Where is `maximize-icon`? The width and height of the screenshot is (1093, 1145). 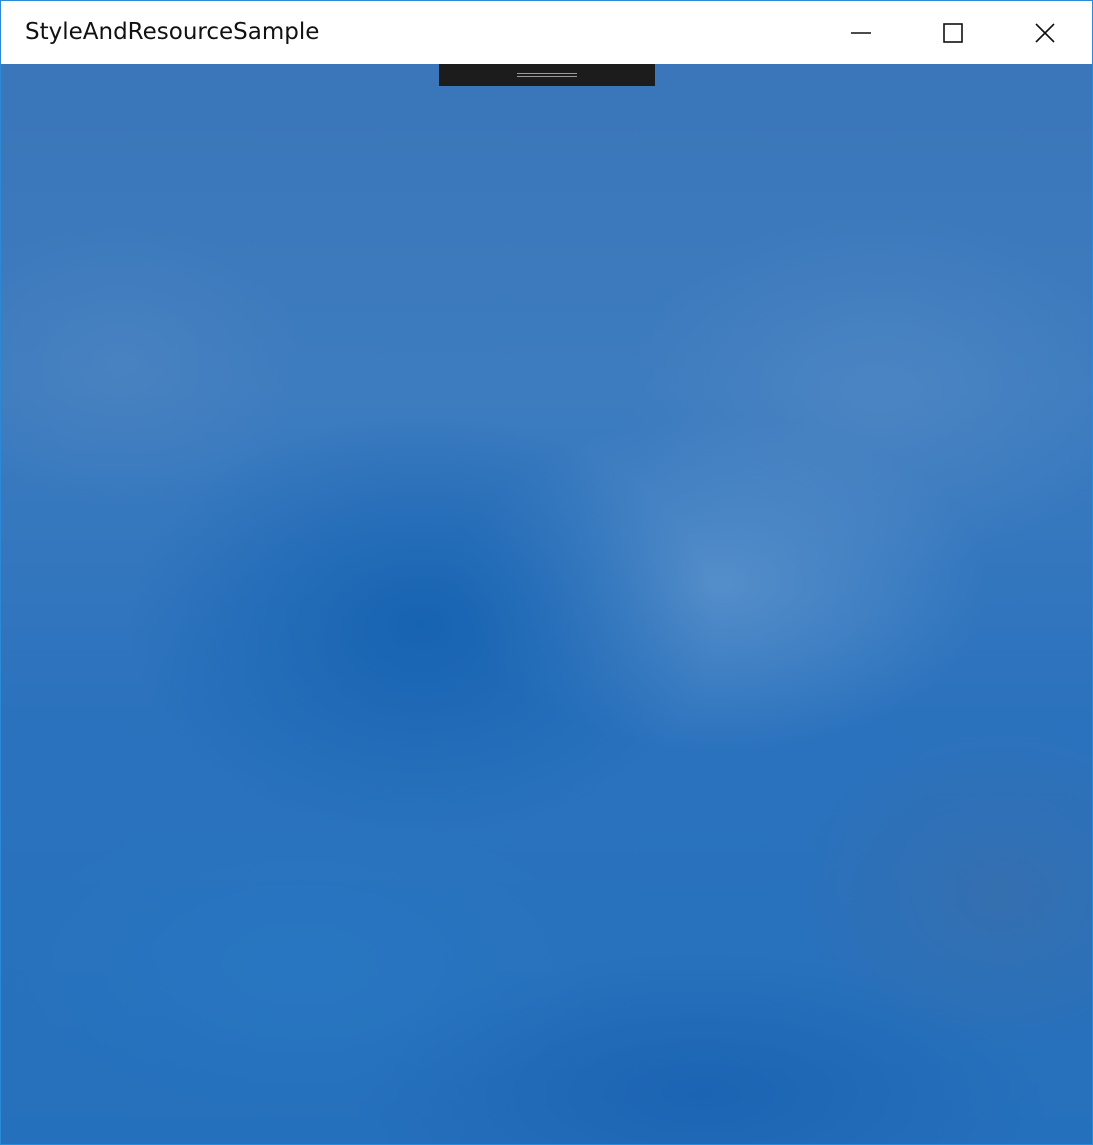
maximize-icon is located at coordinates (953, 32).